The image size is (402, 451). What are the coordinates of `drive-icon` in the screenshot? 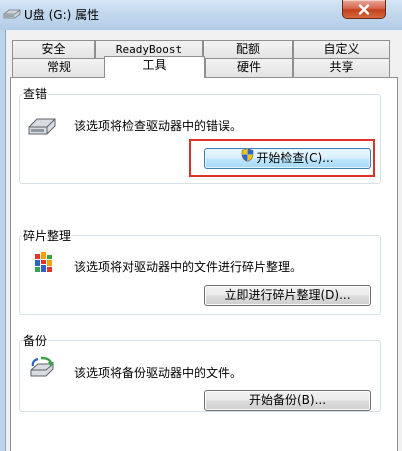 It's located at (12, 13).